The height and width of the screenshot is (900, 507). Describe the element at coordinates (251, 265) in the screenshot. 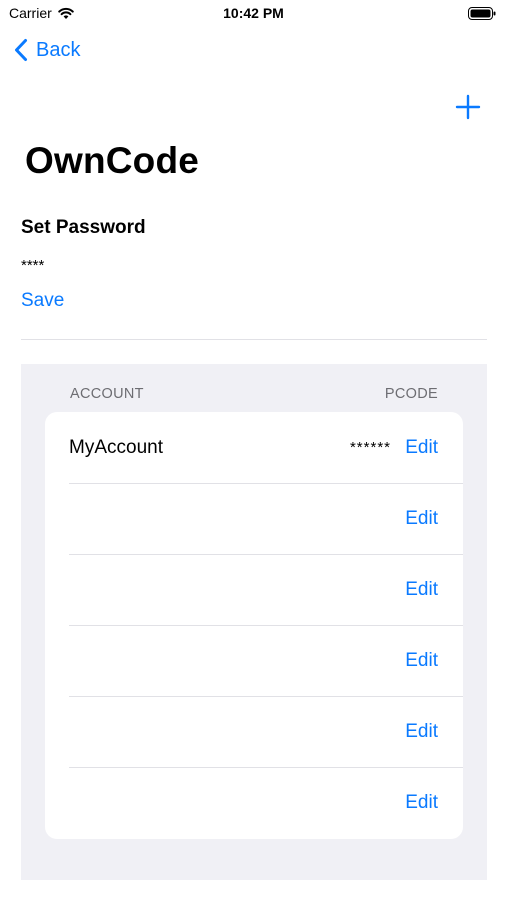

I see `password-field` at that location.